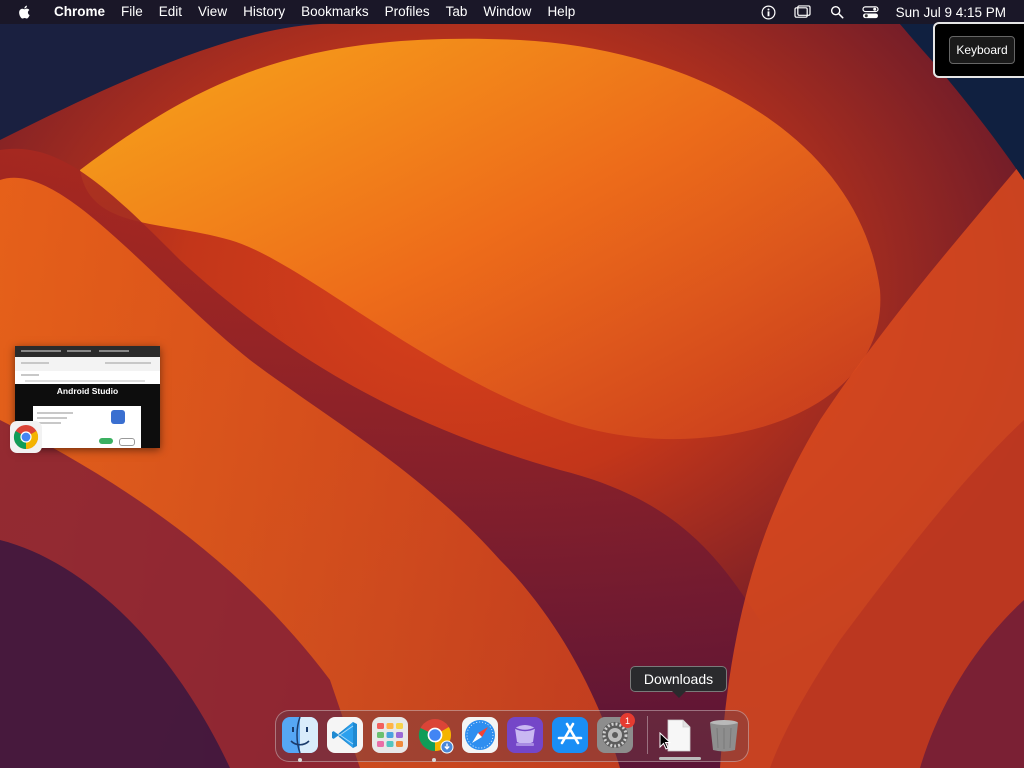 The height and width of the screenshot is (768, 1024). I want to click on launchpad-icon, so click(390, 735).